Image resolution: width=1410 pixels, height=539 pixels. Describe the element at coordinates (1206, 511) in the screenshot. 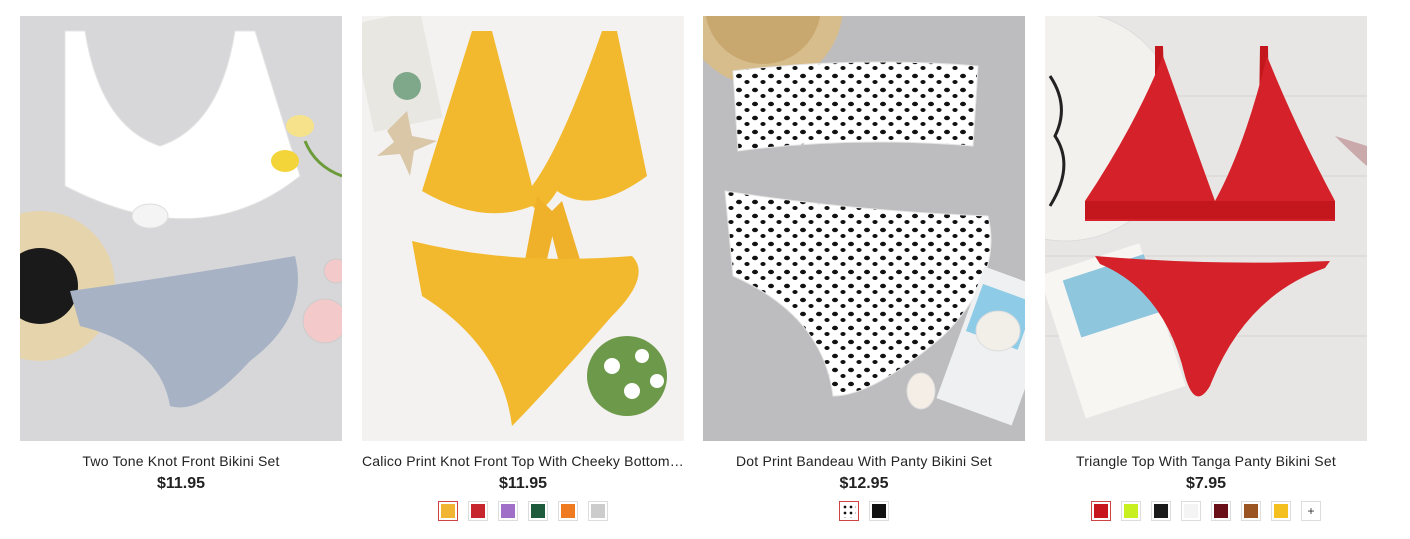

I see `color-swatches: +` at that location.